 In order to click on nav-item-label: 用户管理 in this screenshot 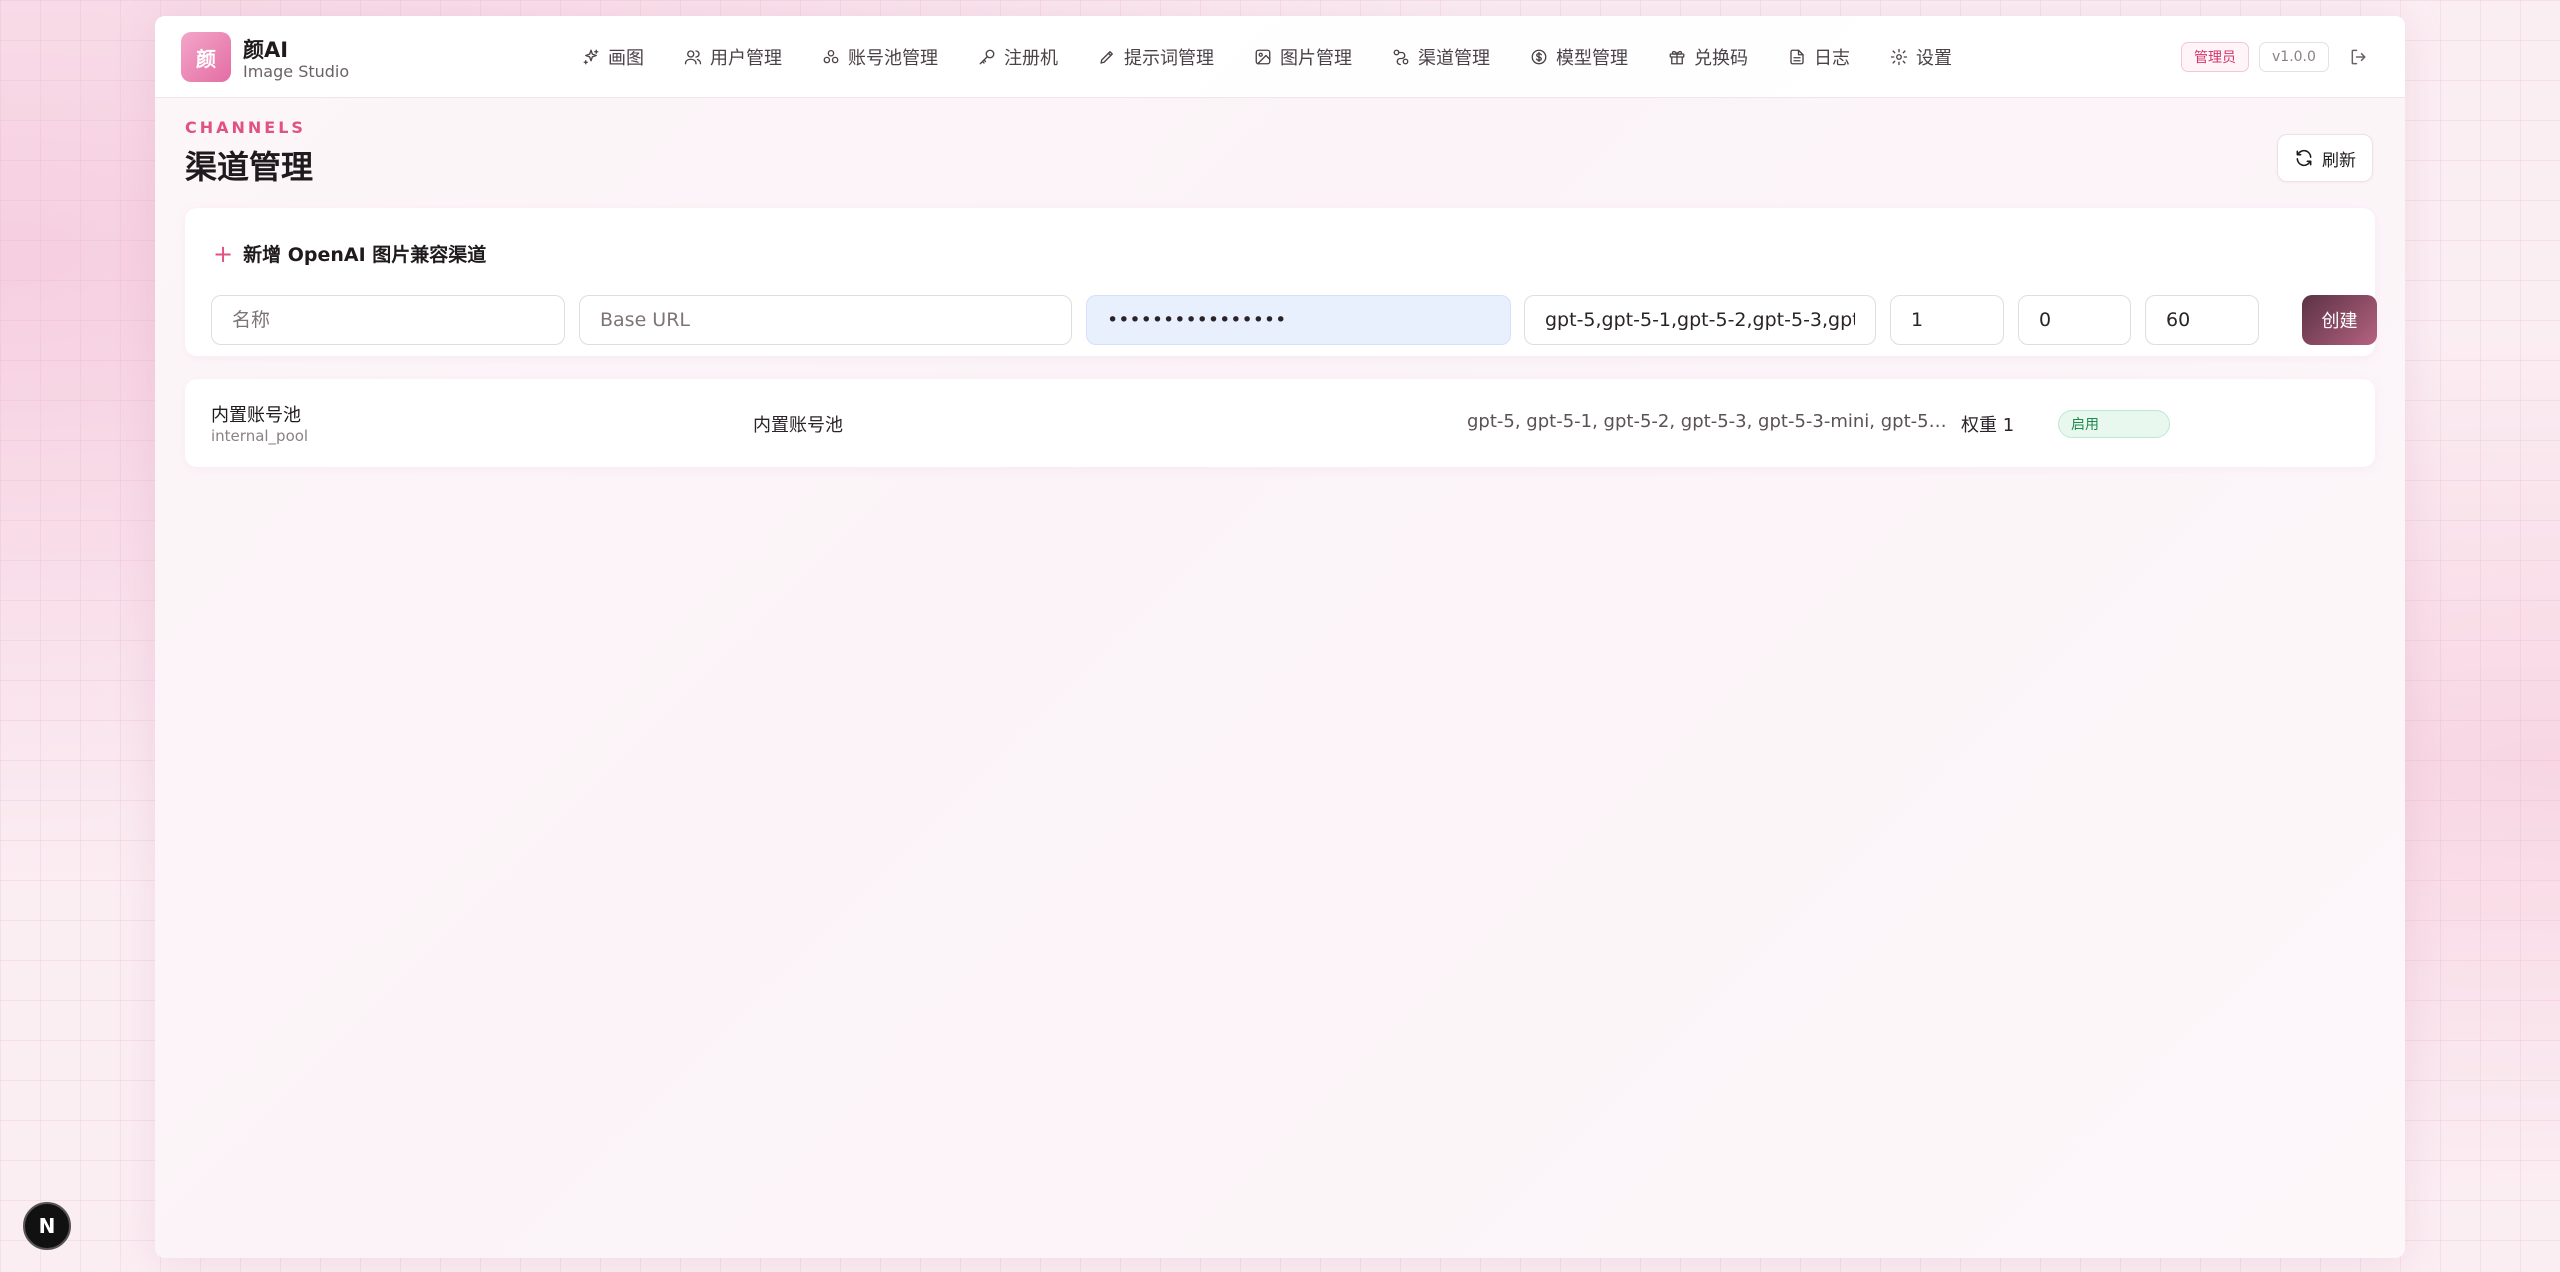, I will do `click(746, 58)`.